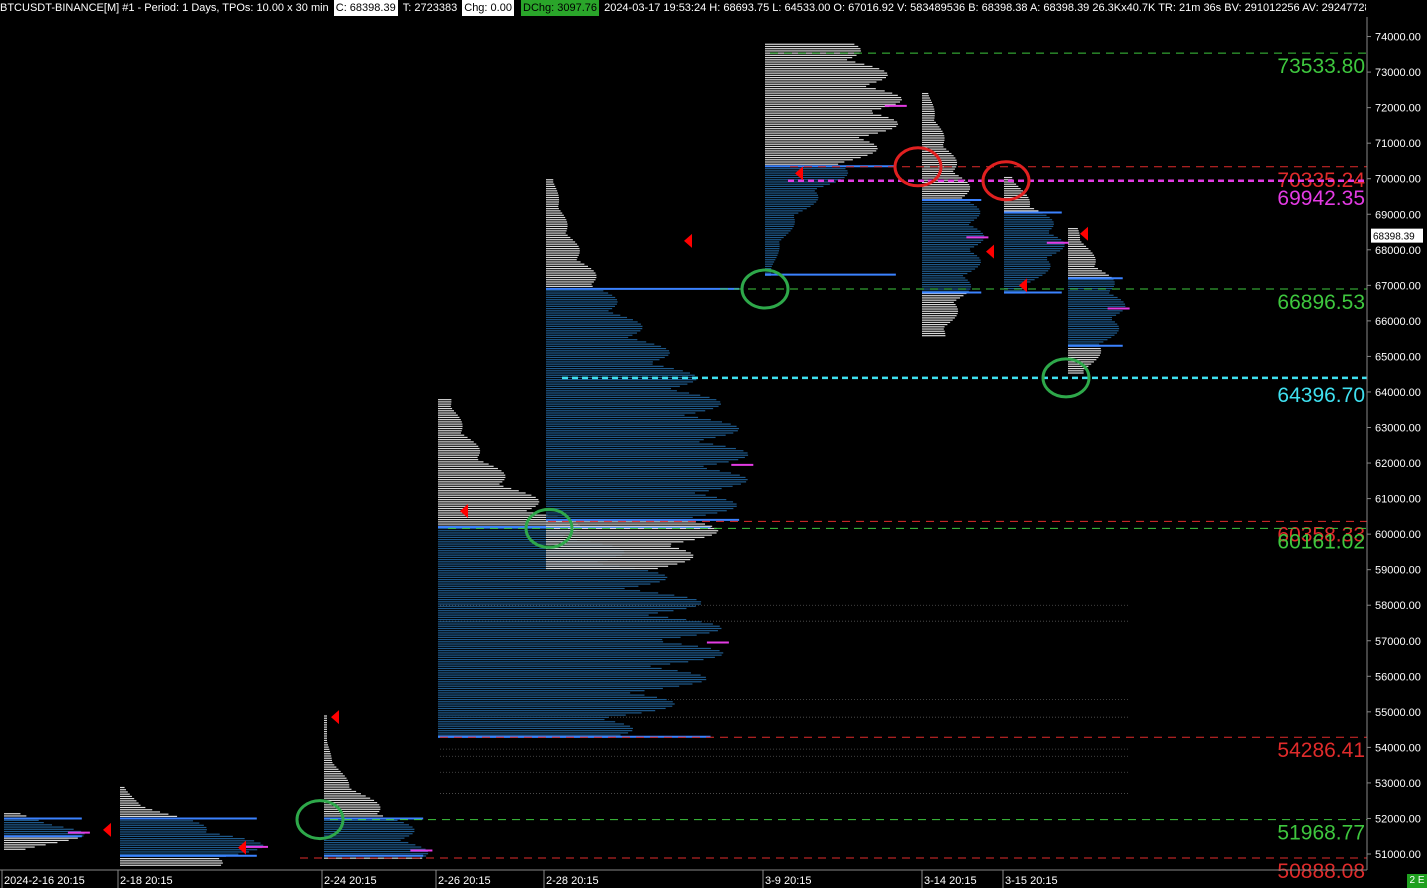 The height and width of the screenshot is (888, 1427). Describe the element at coordinates (1417, 881) in the screenshot. I see `corner-badge: 2 E` at that location.